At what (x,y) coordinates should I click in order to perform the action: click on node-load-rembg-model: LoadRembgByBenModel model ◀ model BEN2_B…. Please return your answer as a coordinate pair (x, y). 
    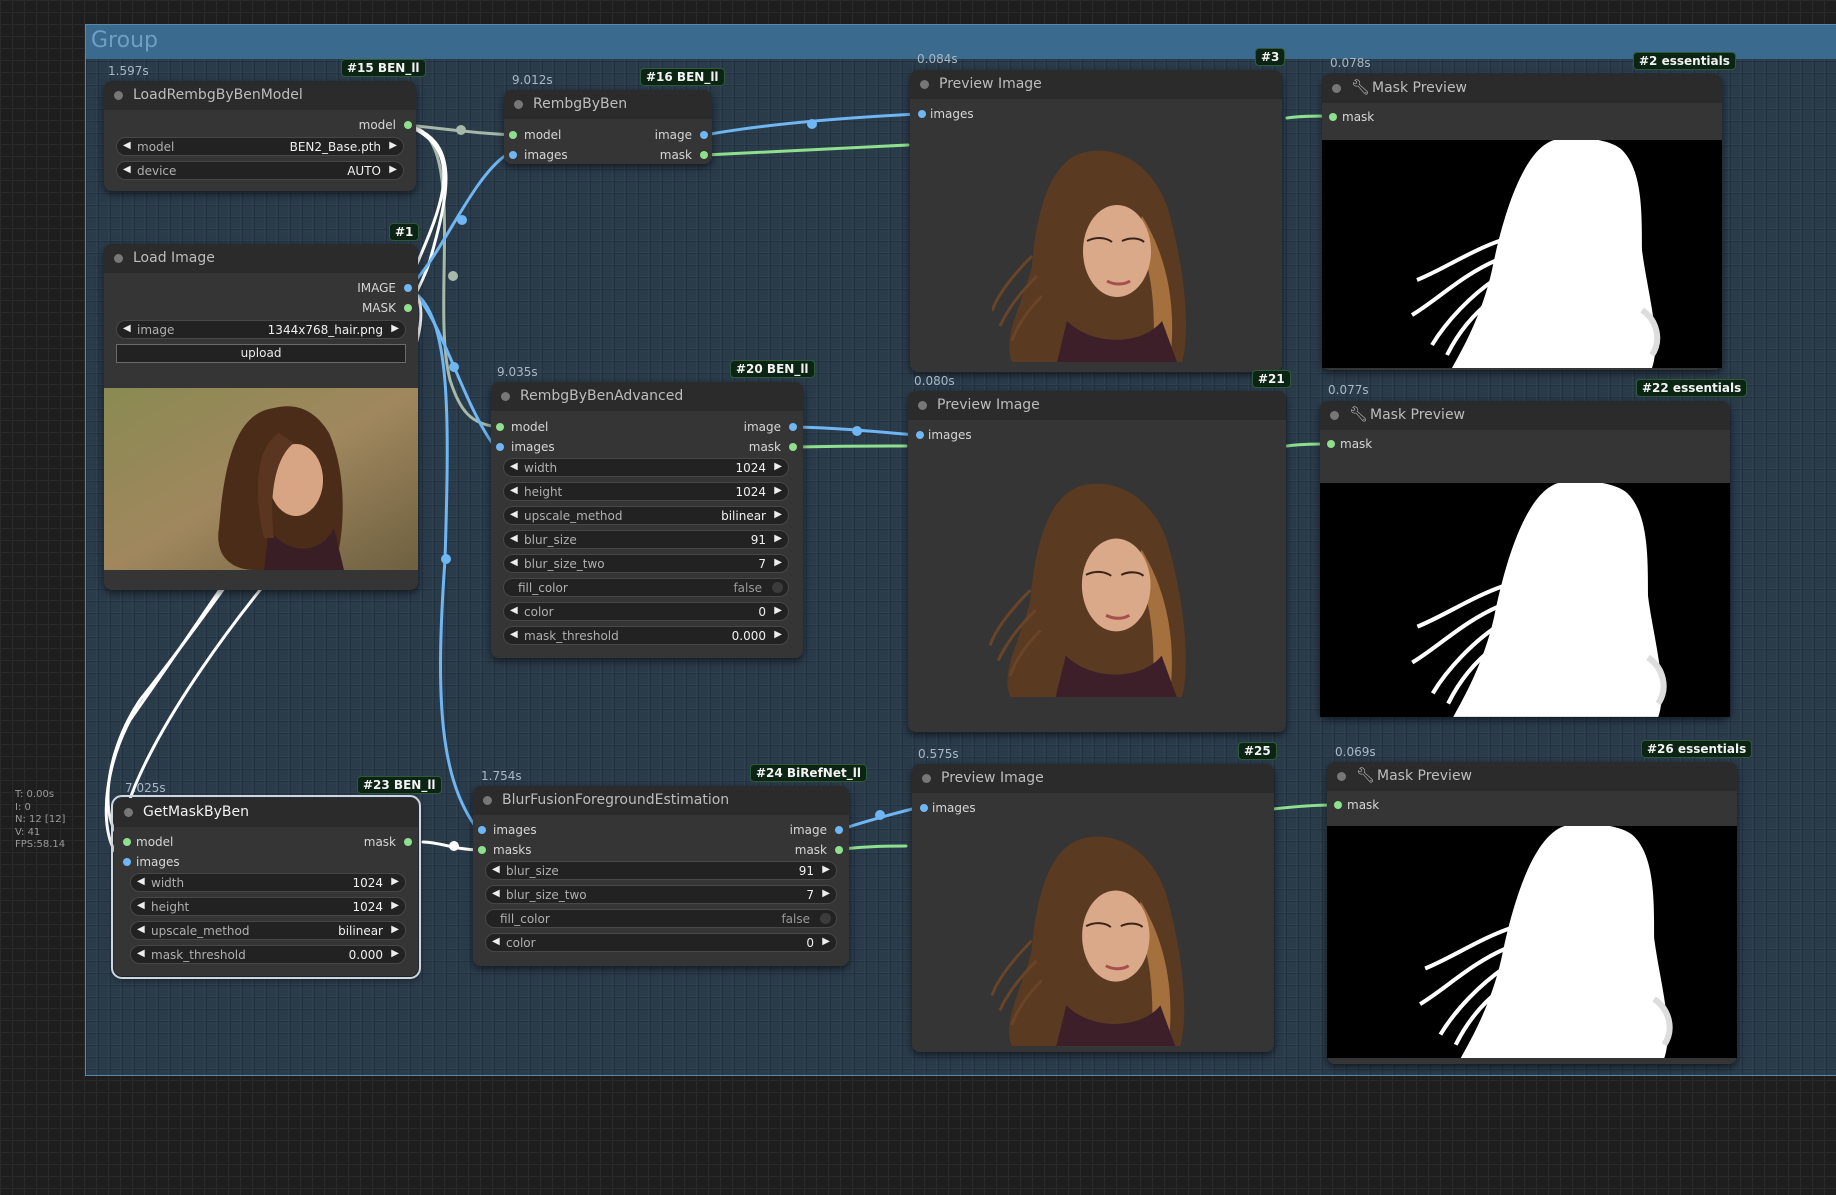
    Looking at the image, I should click on (260, 136).